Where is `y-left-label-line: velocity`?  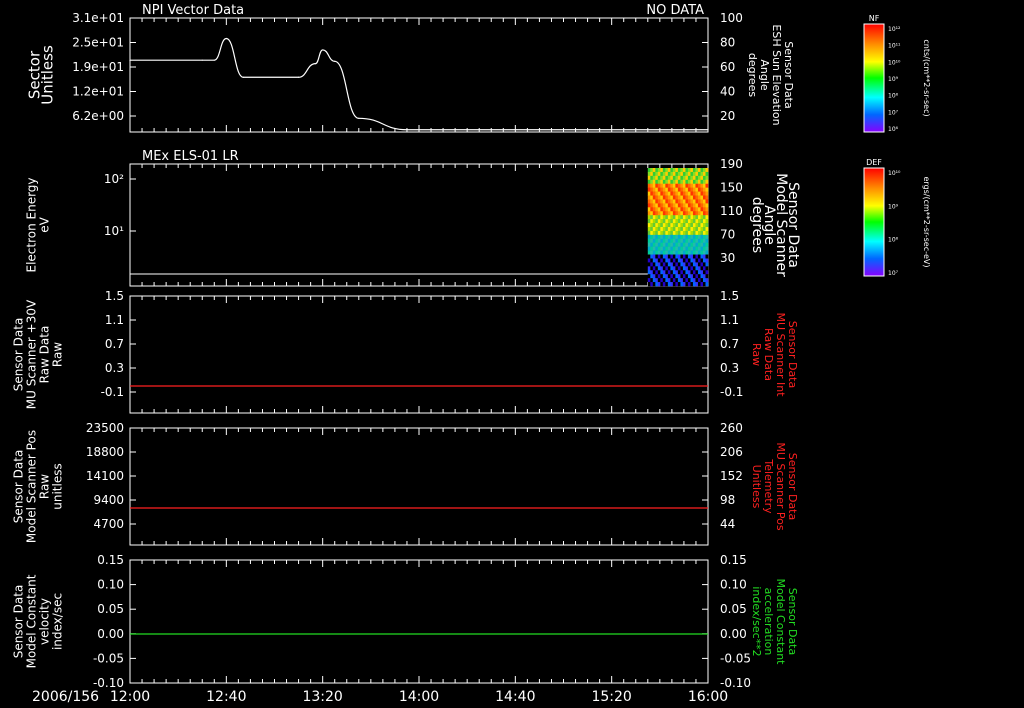 y-left-label-line: velocity is located at coordinates (45, 621).